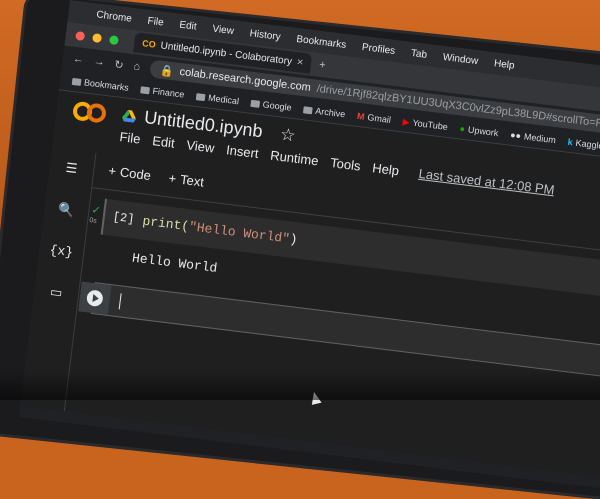  I want to click on bookmark-label: Bookmarks, so click(106, 85).